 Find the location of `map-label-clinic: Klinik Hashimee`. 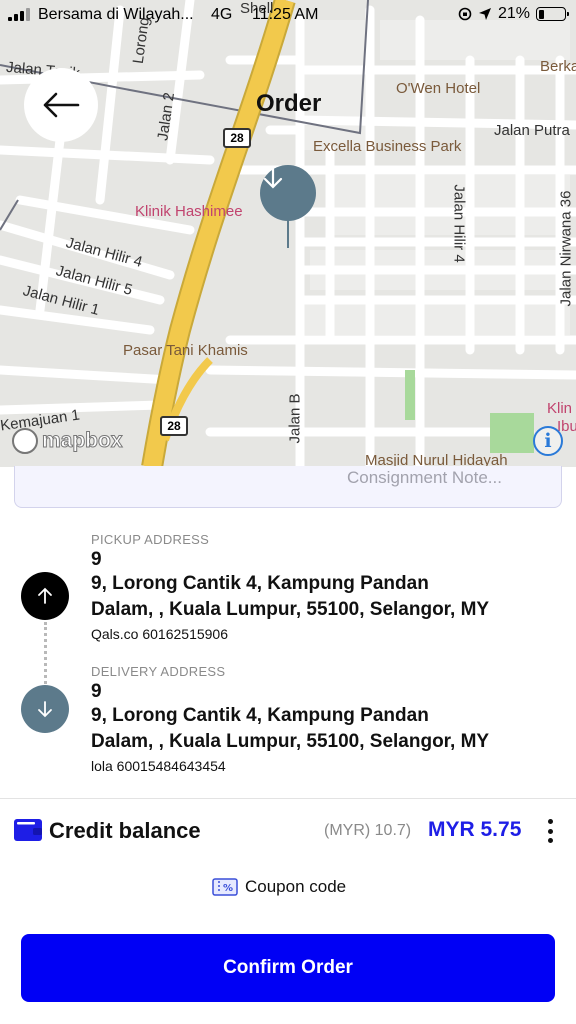

map-label-clinic: Klinik Hashimee is located at coordinates (189, 211).